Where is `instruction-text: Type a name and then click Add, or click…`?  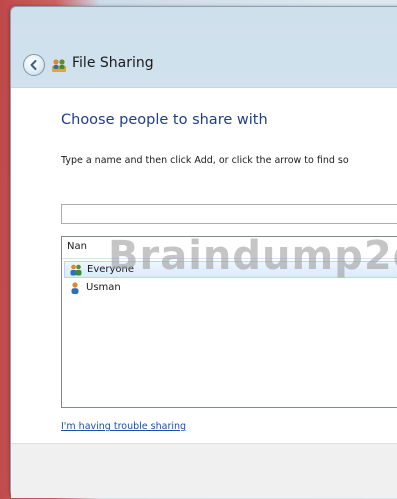
instruction-text: Type a name and then click Add, or click… is located at coordinates (205, 160).